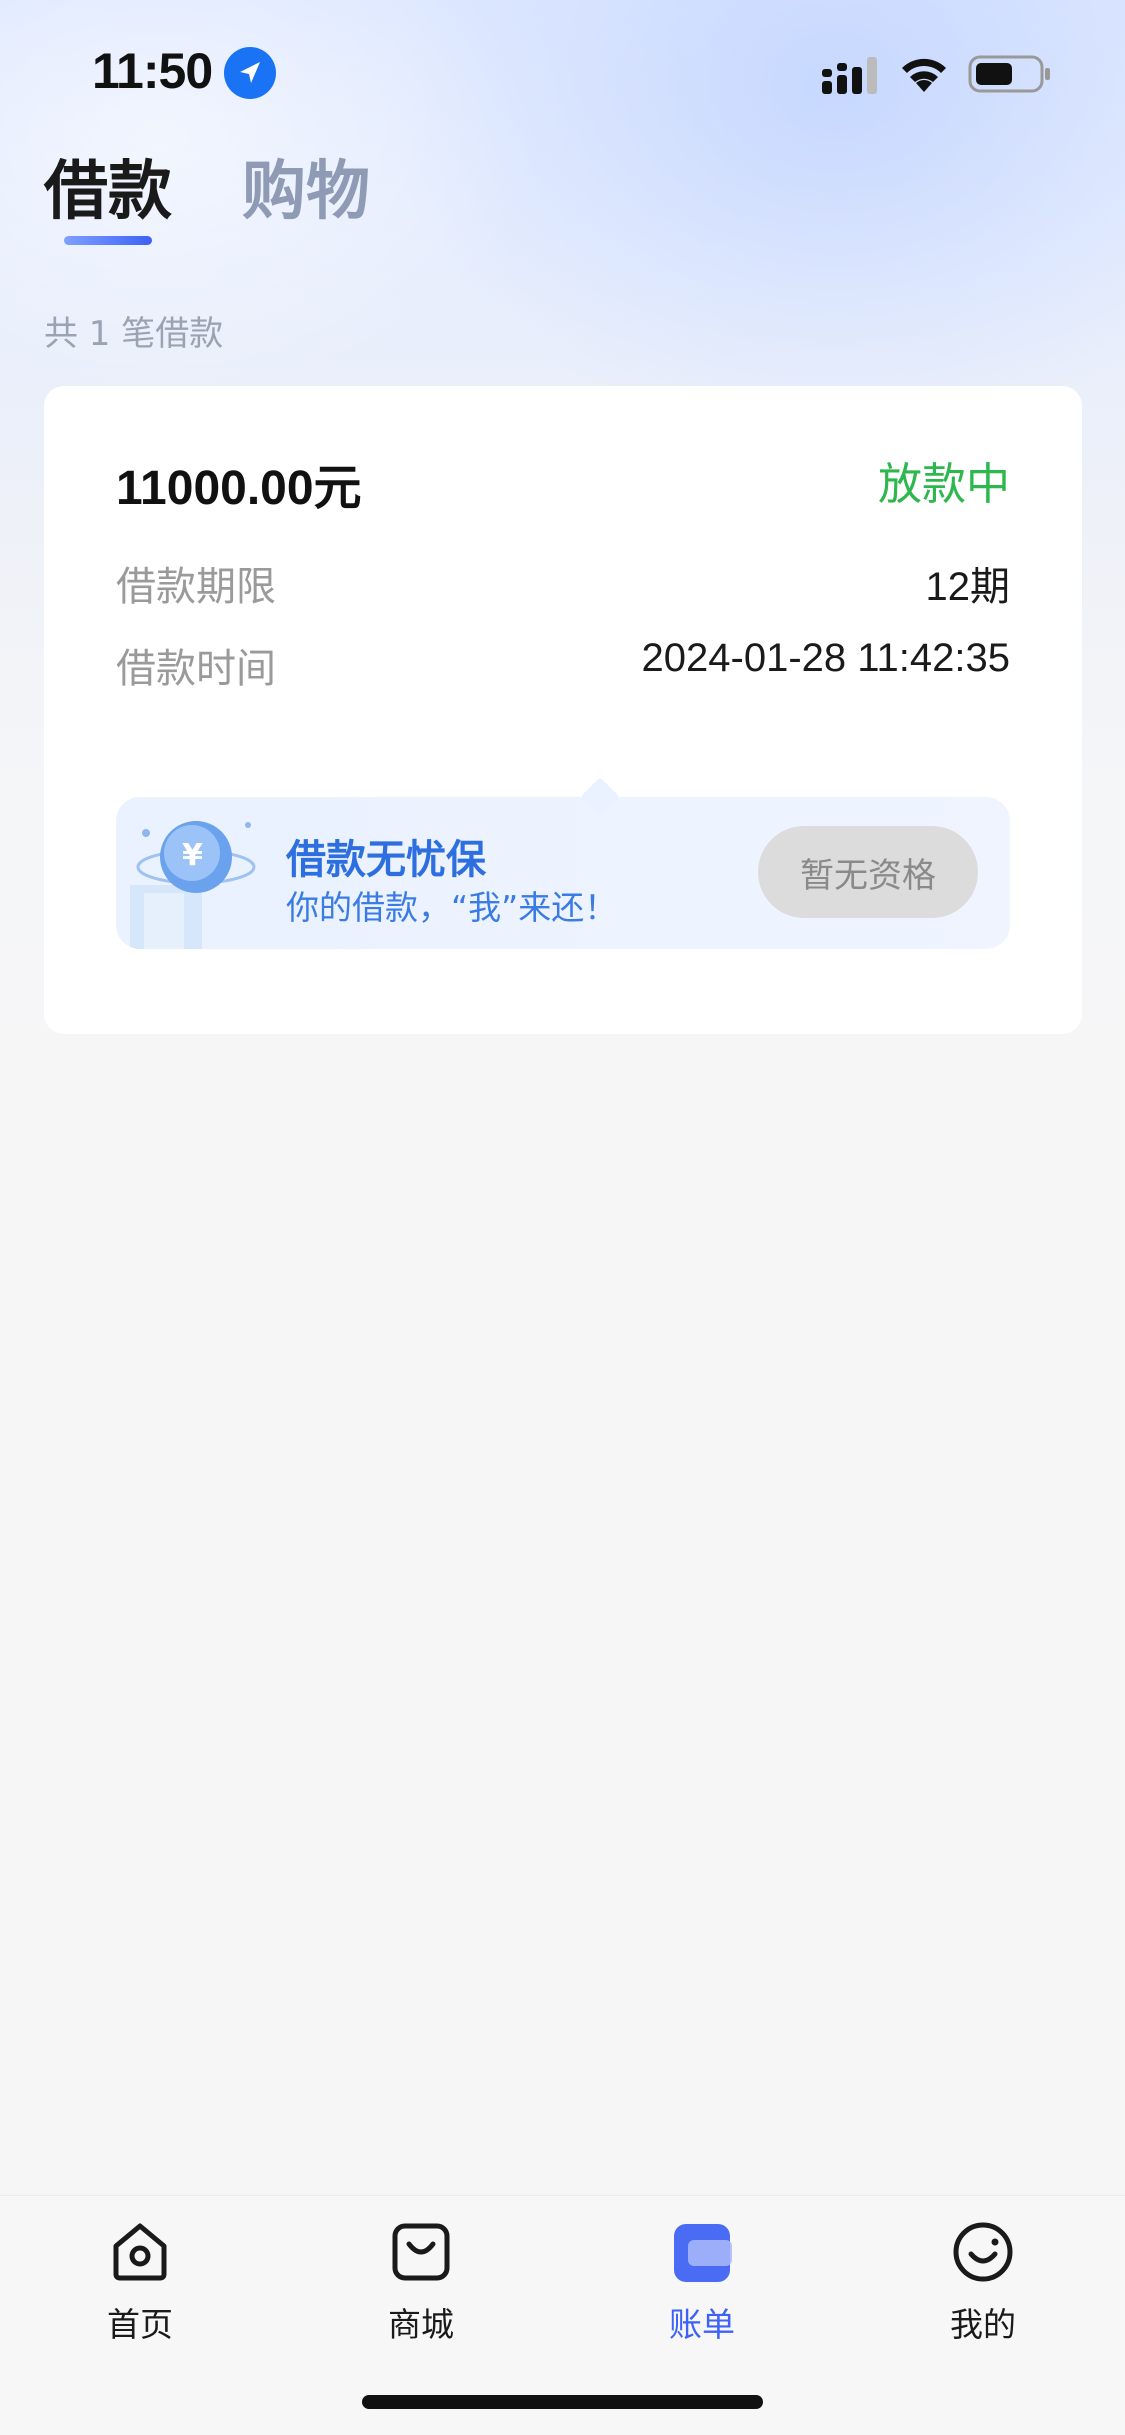 This screenshot has width=1125, height=2435. I want to click on insurance-illustration: ¥, so click(201, 873).